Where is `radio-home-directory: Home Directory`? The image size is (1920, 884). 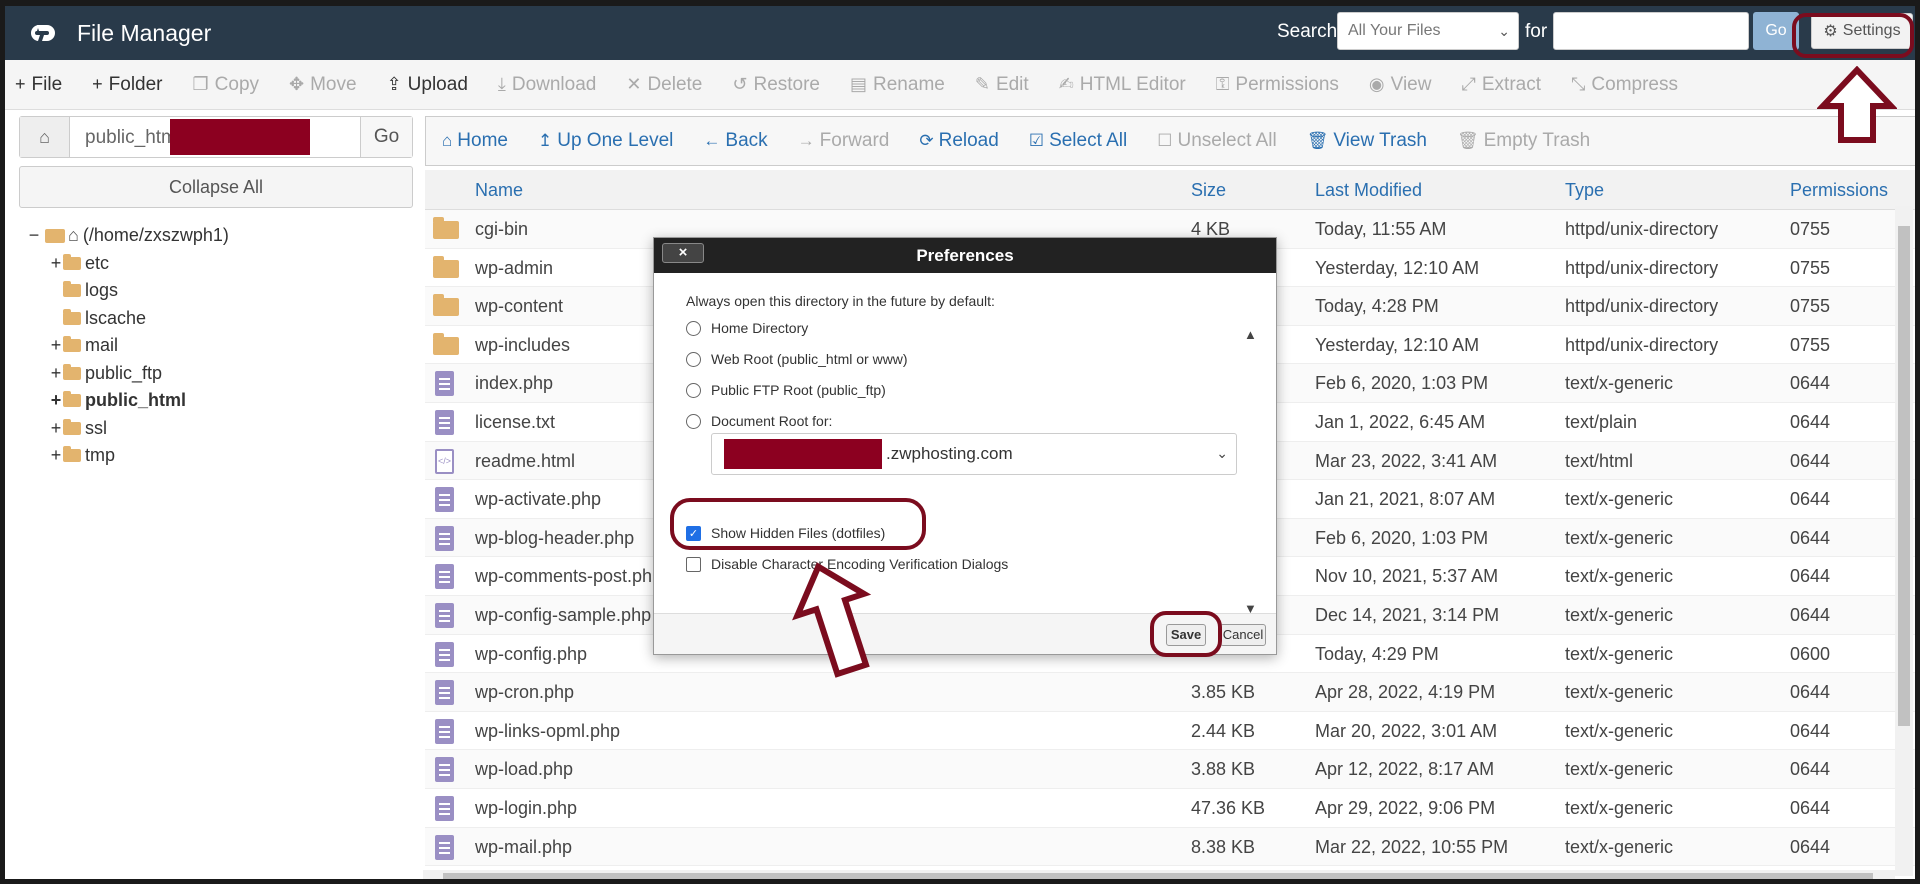 radio-home-directory: Home Directory is located at coordinates (747, 328).